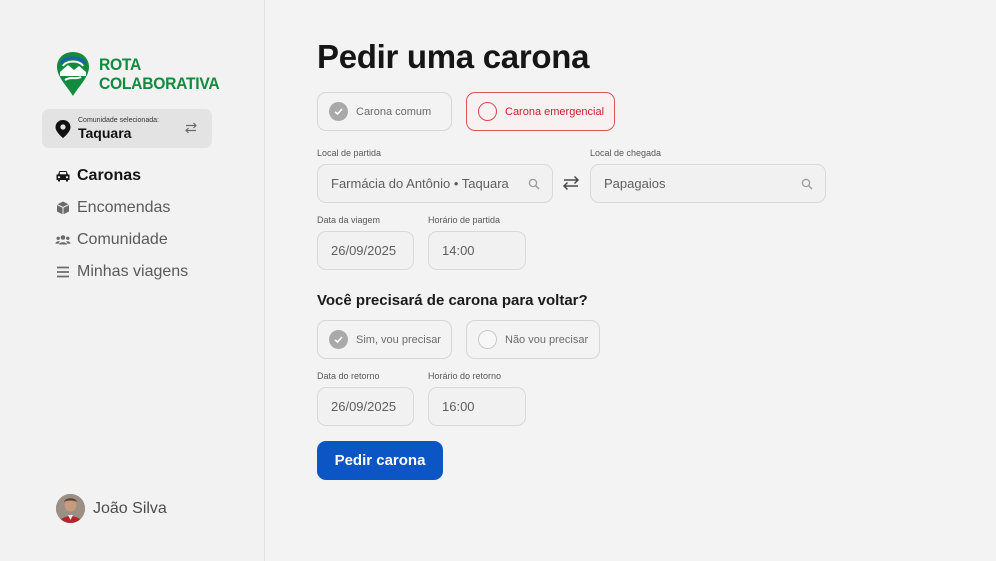 The width and height of the screenshot is (996, 561). I want to click on return-date-label: Data do retorno, so click(348, 376).